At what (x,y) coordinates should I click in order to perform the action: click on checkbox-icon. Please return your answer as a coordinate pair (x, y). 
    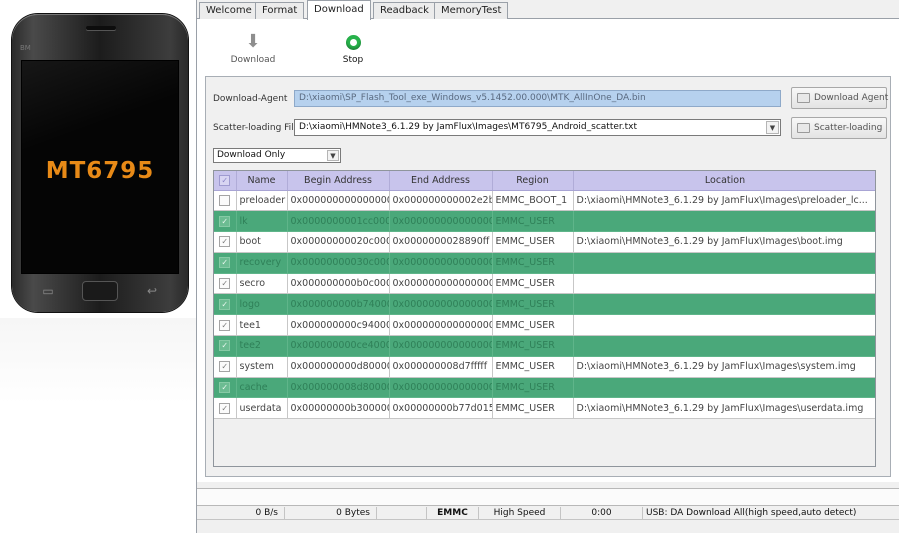
    Looking at the image, I should click on (225, 200).